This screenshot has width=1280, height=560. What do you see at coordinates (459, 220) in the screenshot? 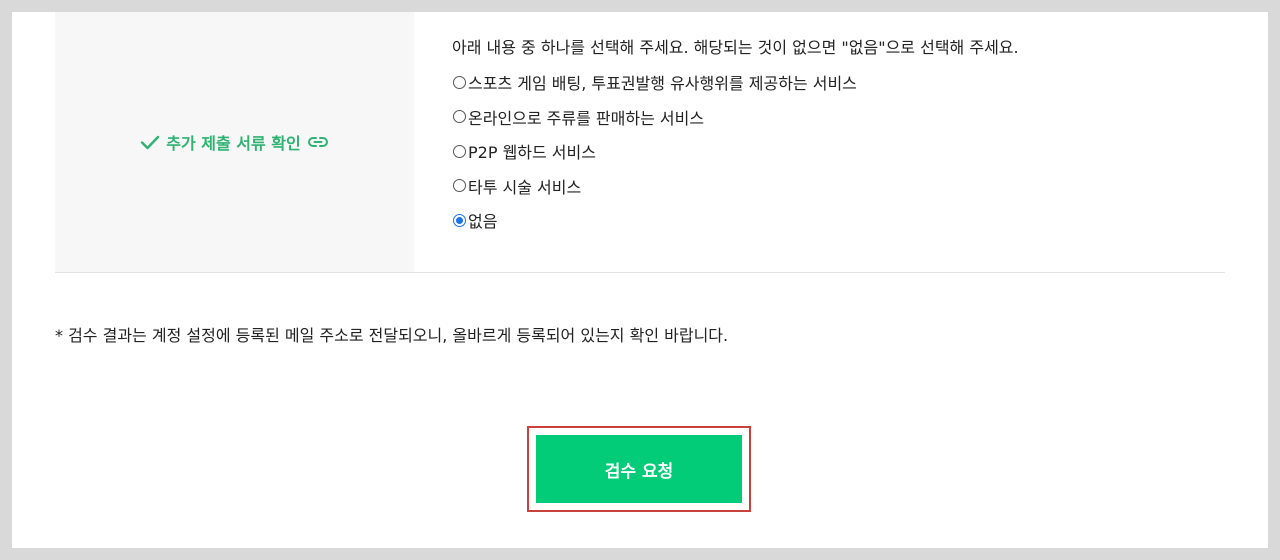
I see `radio-button-selected` at bounding box center [459, 220].